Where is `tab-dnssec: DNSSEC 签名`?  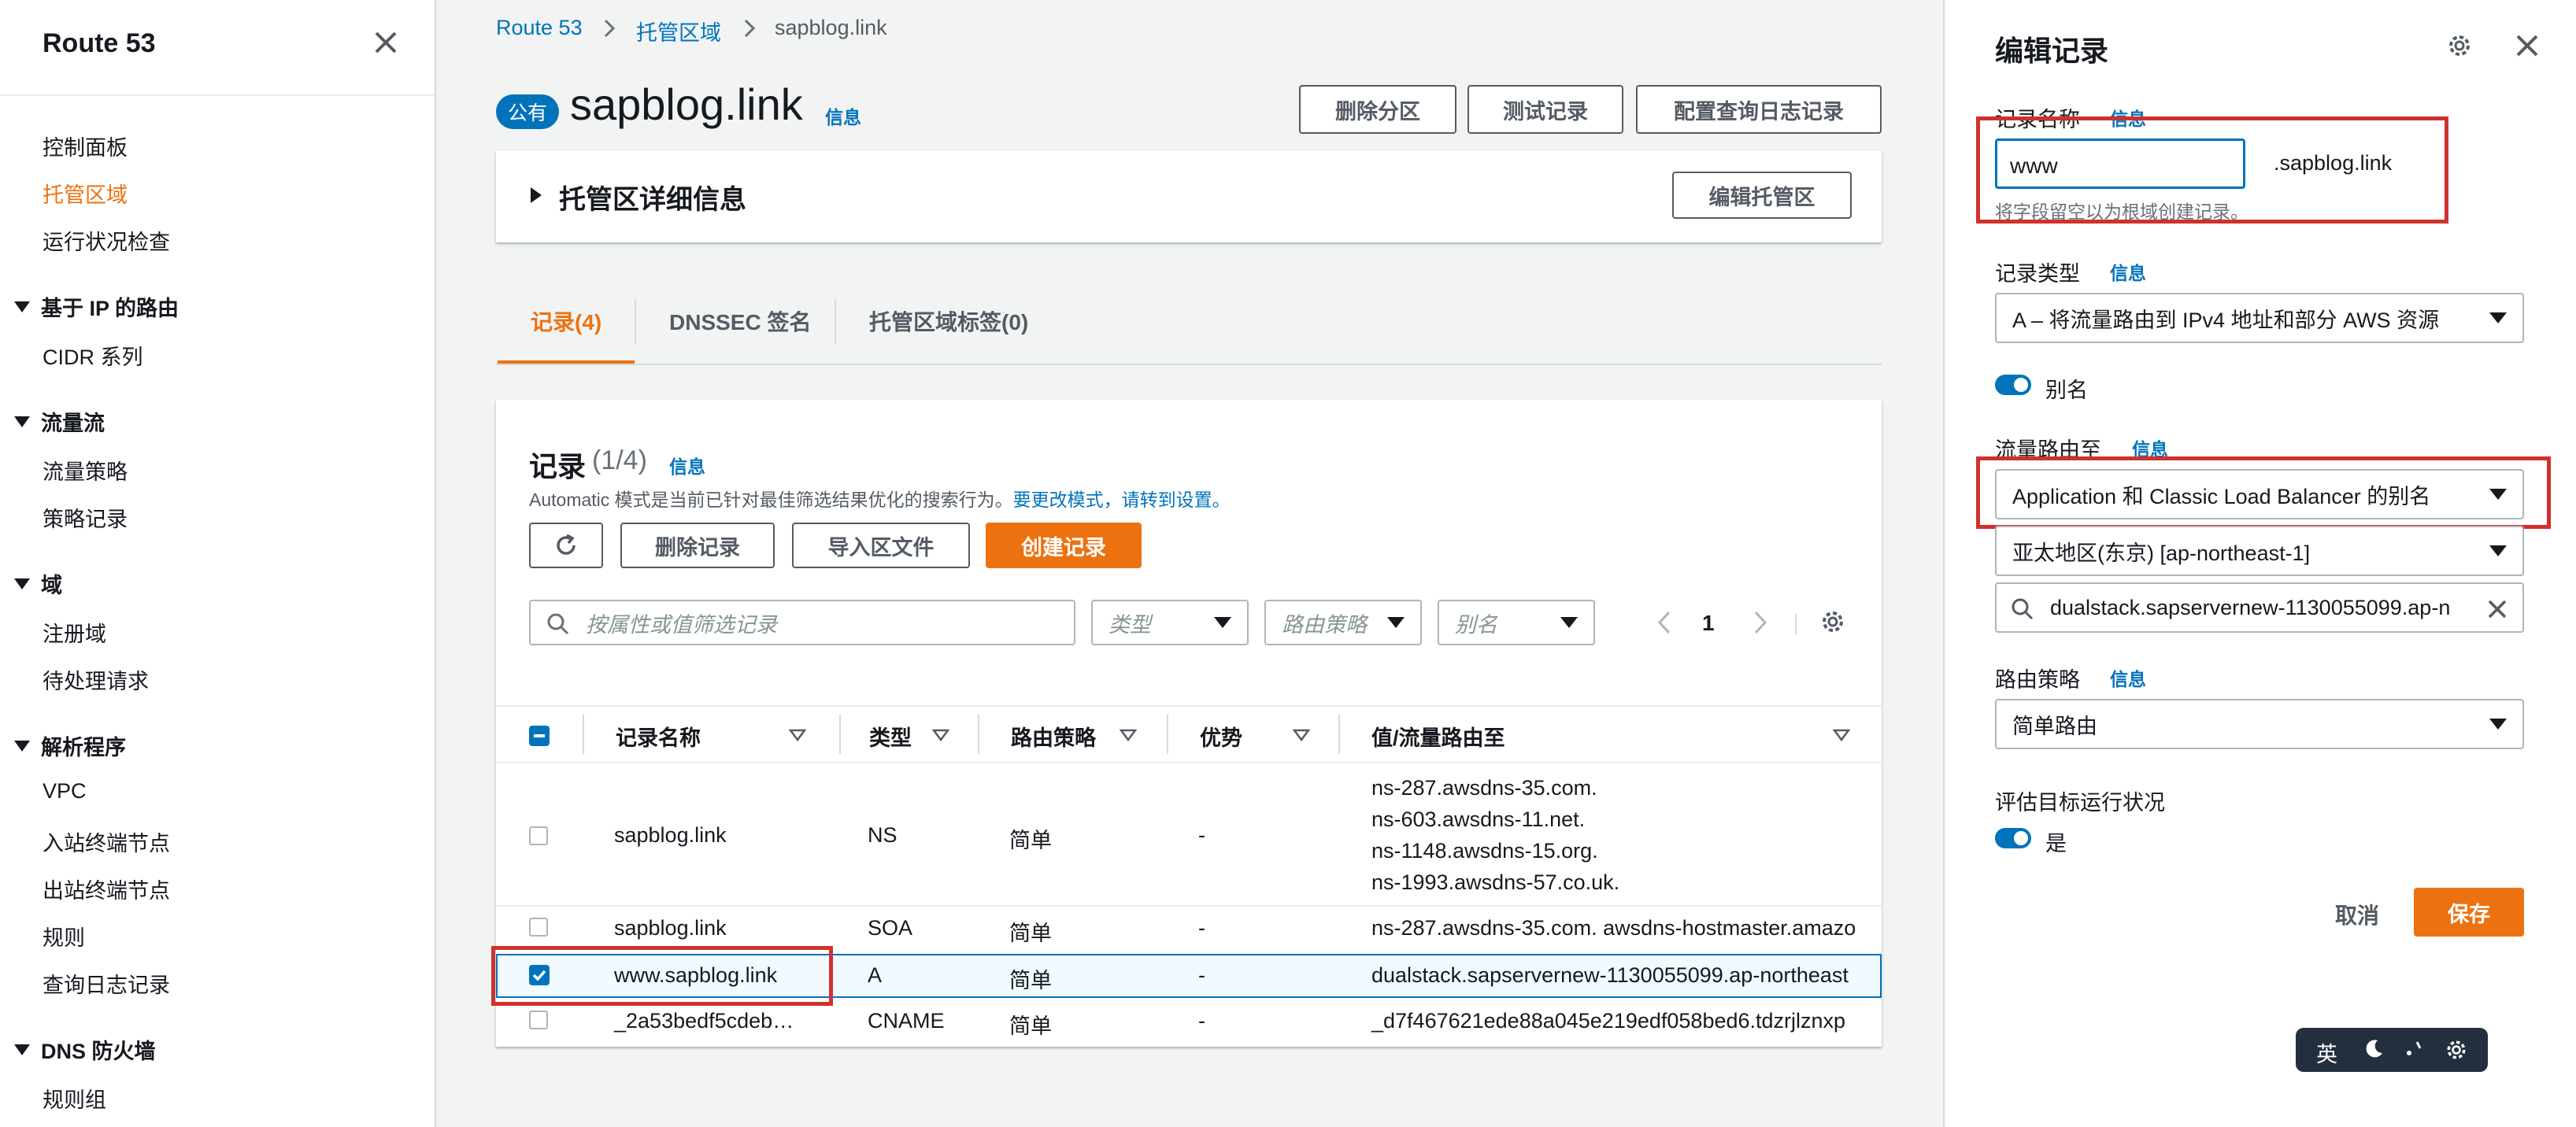 tab-dnssec: DNSSEC 签名 is located at coordinates (740, 321).